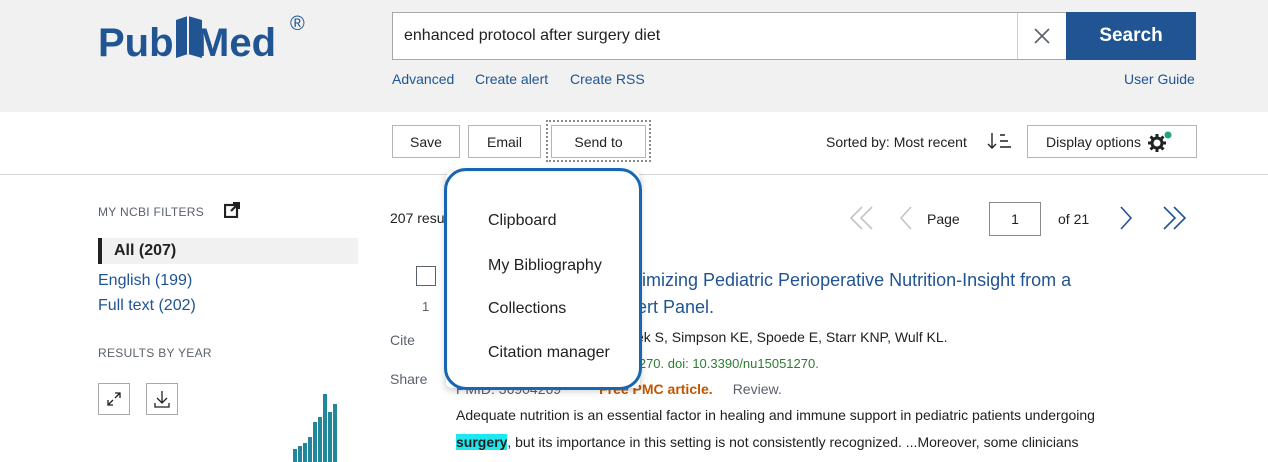 This screenshot has width=1268, height=462. Describe the element at coordinates (896, 142) in the screenshot. I see `sort-selector: Sorted by: Most recent` at that location.